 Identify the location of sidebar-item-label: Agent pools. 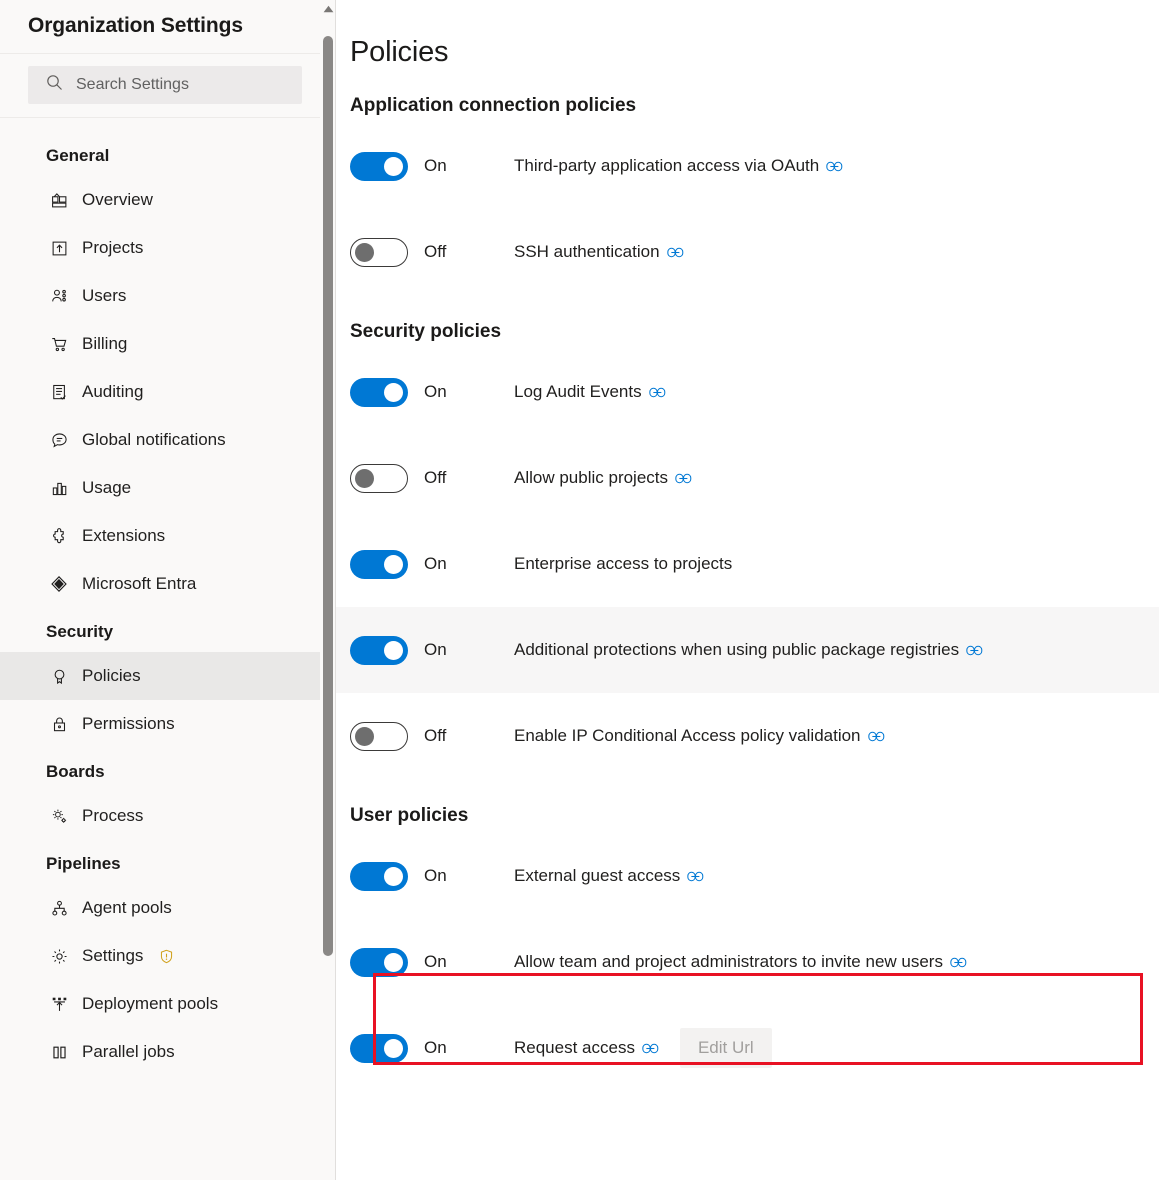
(127, 907).